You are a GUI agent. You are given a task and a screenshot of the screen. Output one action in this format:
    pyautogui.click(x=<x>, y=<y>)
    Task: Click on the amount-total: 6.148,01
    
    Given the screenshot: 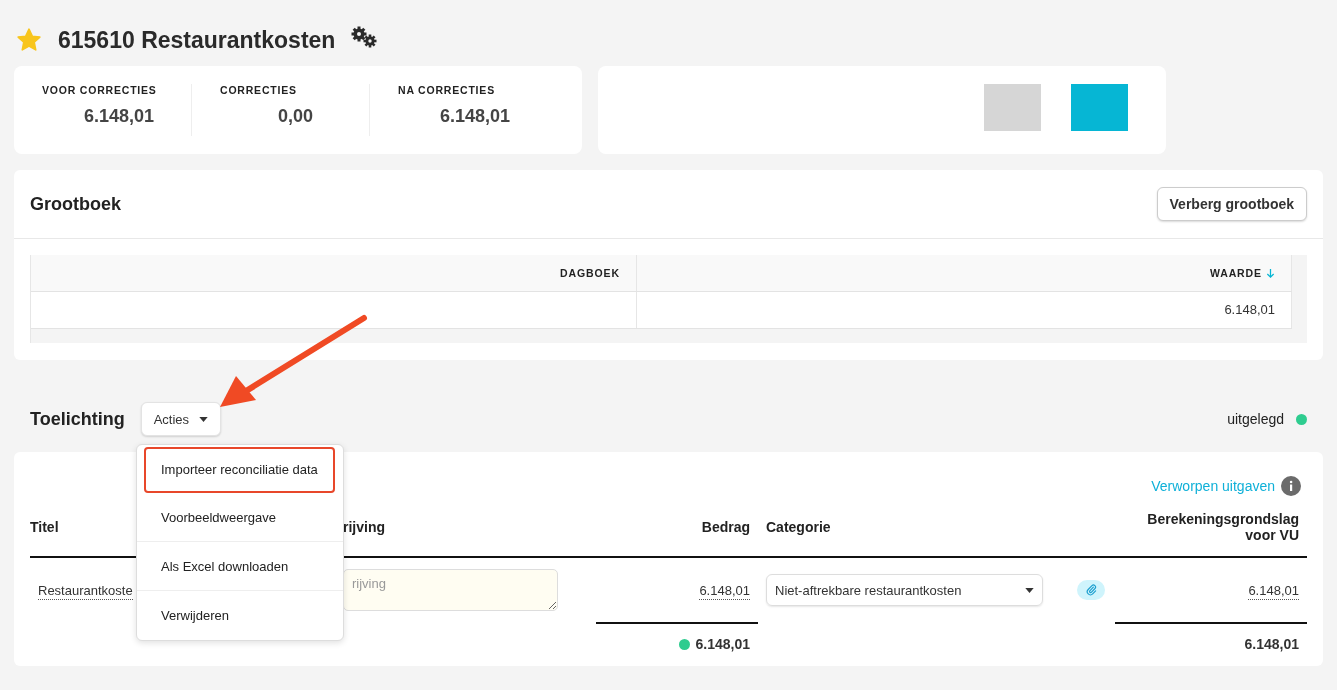 What is the action you would take?
    pyautogui.click(x=722, y=644)
    